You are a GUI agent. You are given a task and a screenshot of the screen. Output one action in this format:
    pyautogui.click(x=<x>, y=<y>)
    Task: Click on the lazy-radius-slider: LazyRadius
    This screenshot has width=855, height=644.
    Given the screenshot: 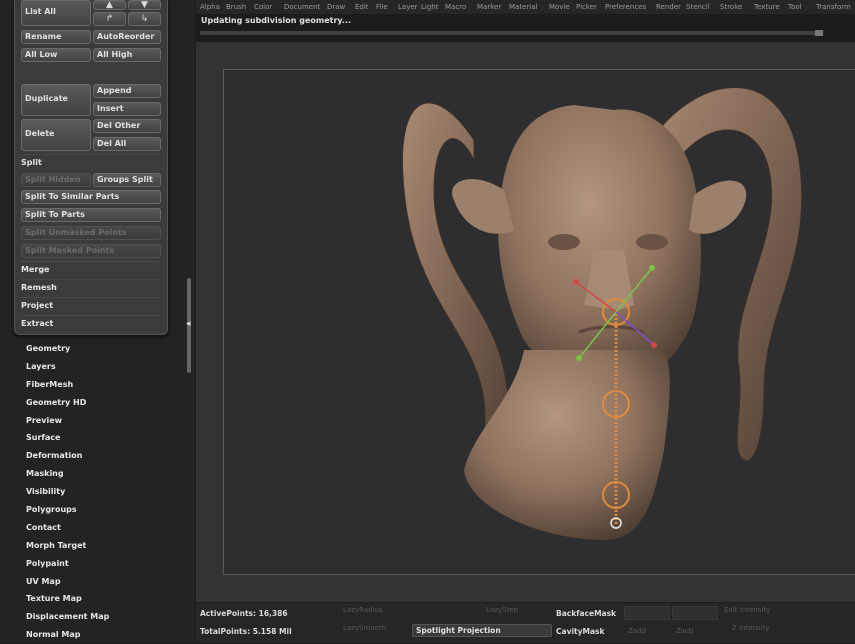 What is the action you would take?
    pyautogui.click(x=362, y=610)
    